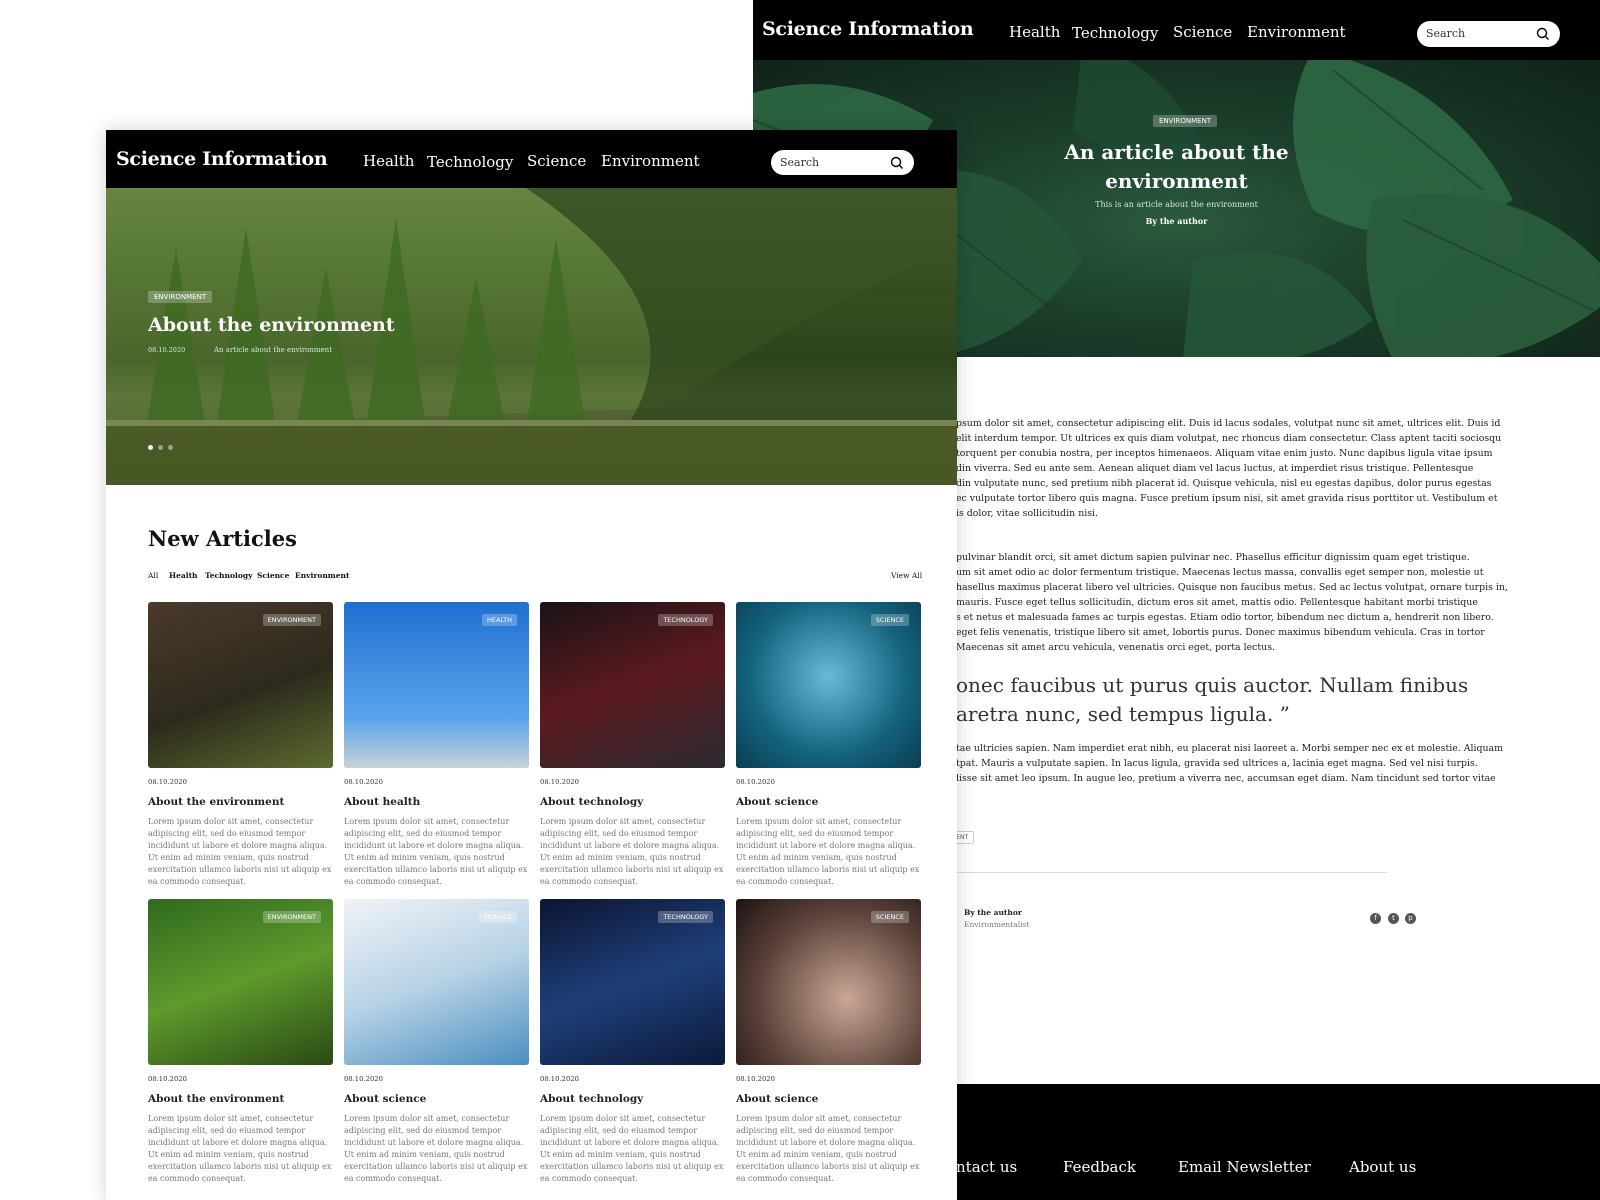 The width and height of the screenshot is (1600, 1200). I want to click on footer-link-contact: ntact us, so click(986, 1167).